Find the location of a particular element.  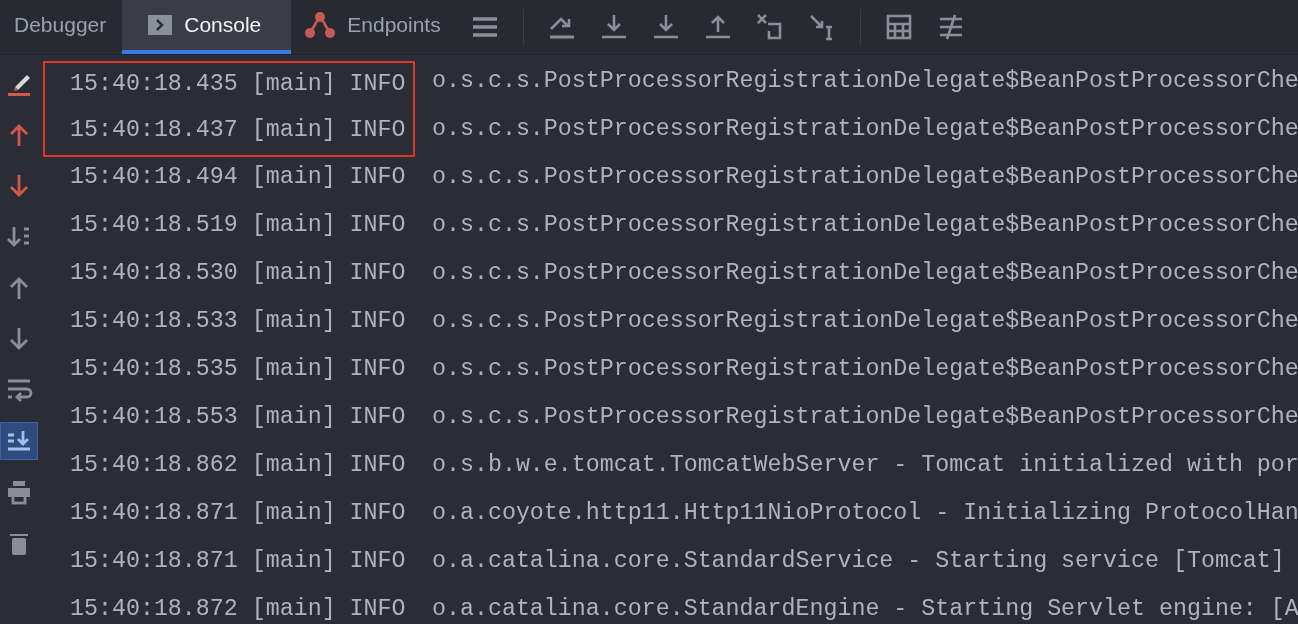

log-message: o.a.catalina.core.StandardEngine - Starting Servlet engine: [A is located at coordinates (865, 609).